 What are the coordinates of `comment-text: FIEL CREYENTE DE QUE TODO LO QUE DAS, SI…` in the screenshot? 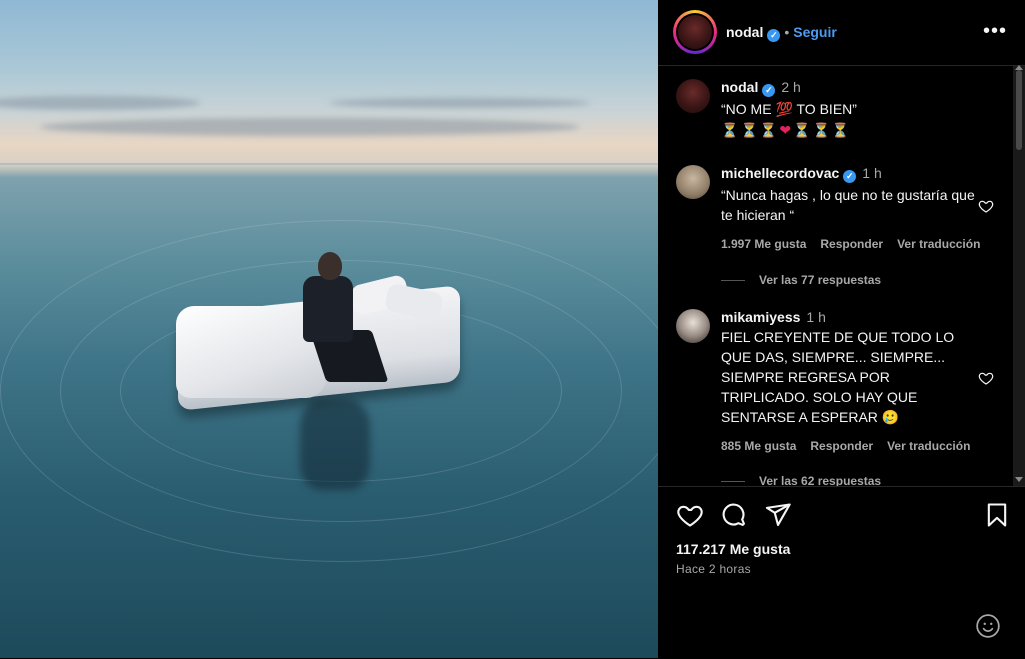 It's located at (838, 377).